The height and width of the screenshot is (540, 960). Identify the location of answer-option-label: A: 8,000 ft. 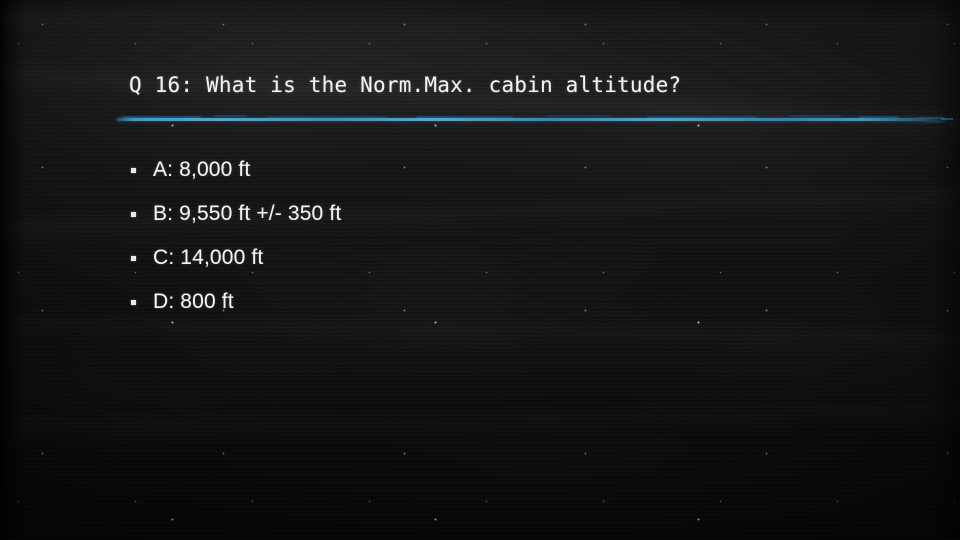
(202, 169).